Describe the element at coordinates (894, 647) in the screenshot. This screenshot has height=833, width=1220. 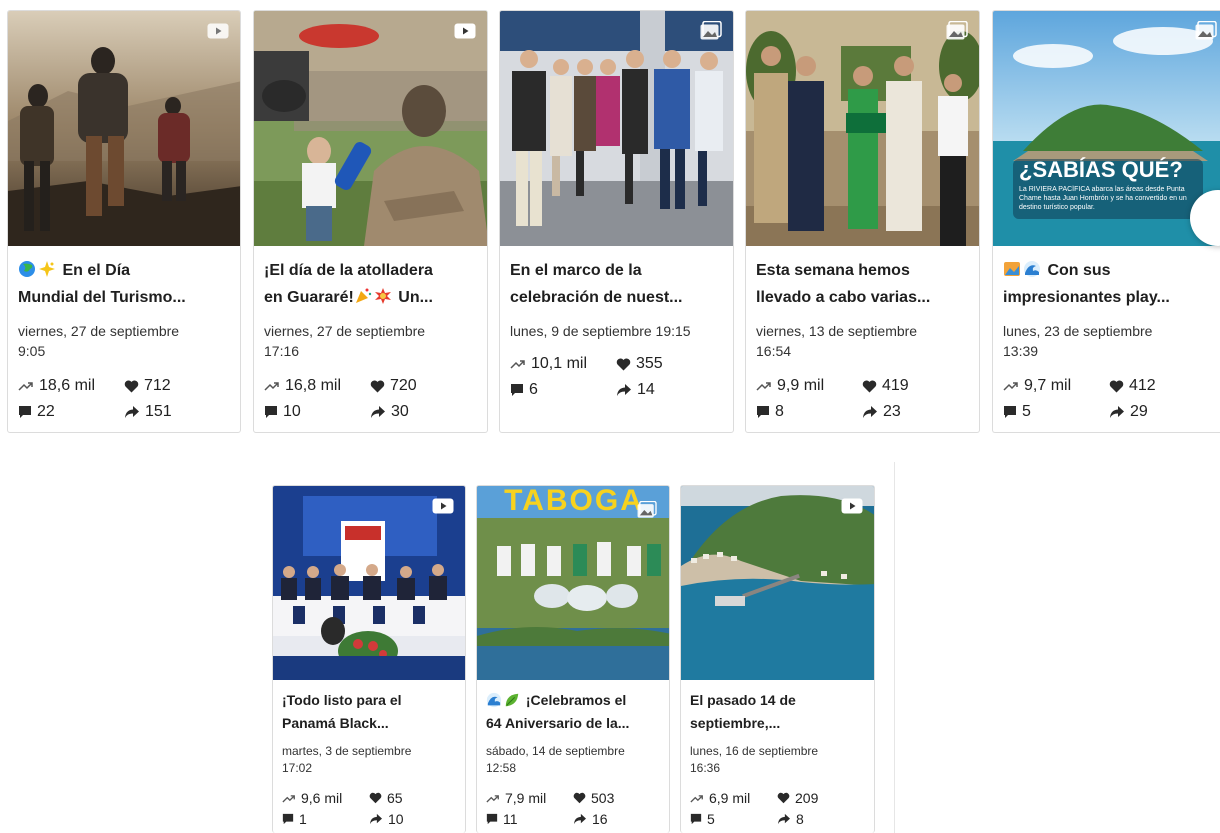
I see `divider` at that location.